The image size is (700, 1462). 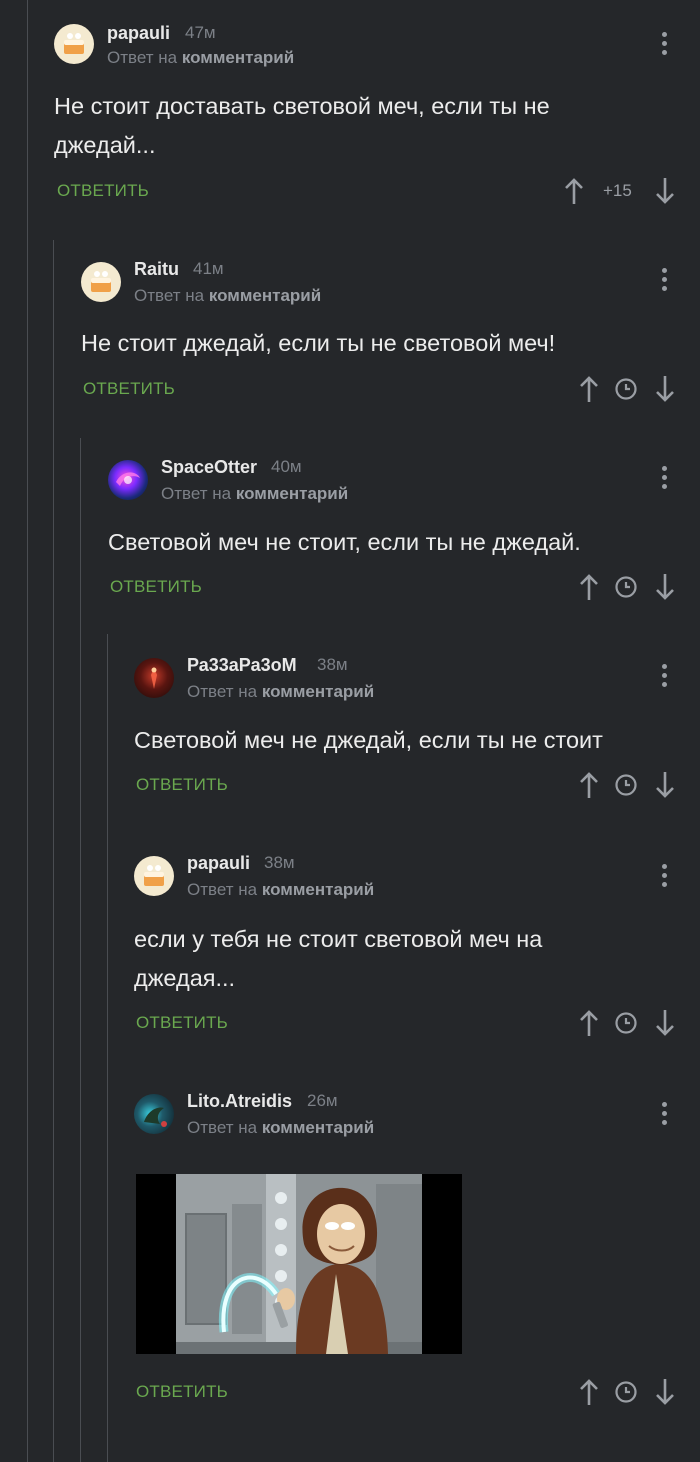 I want to click on comment-time: 26м, so click(x=322, y=1100).